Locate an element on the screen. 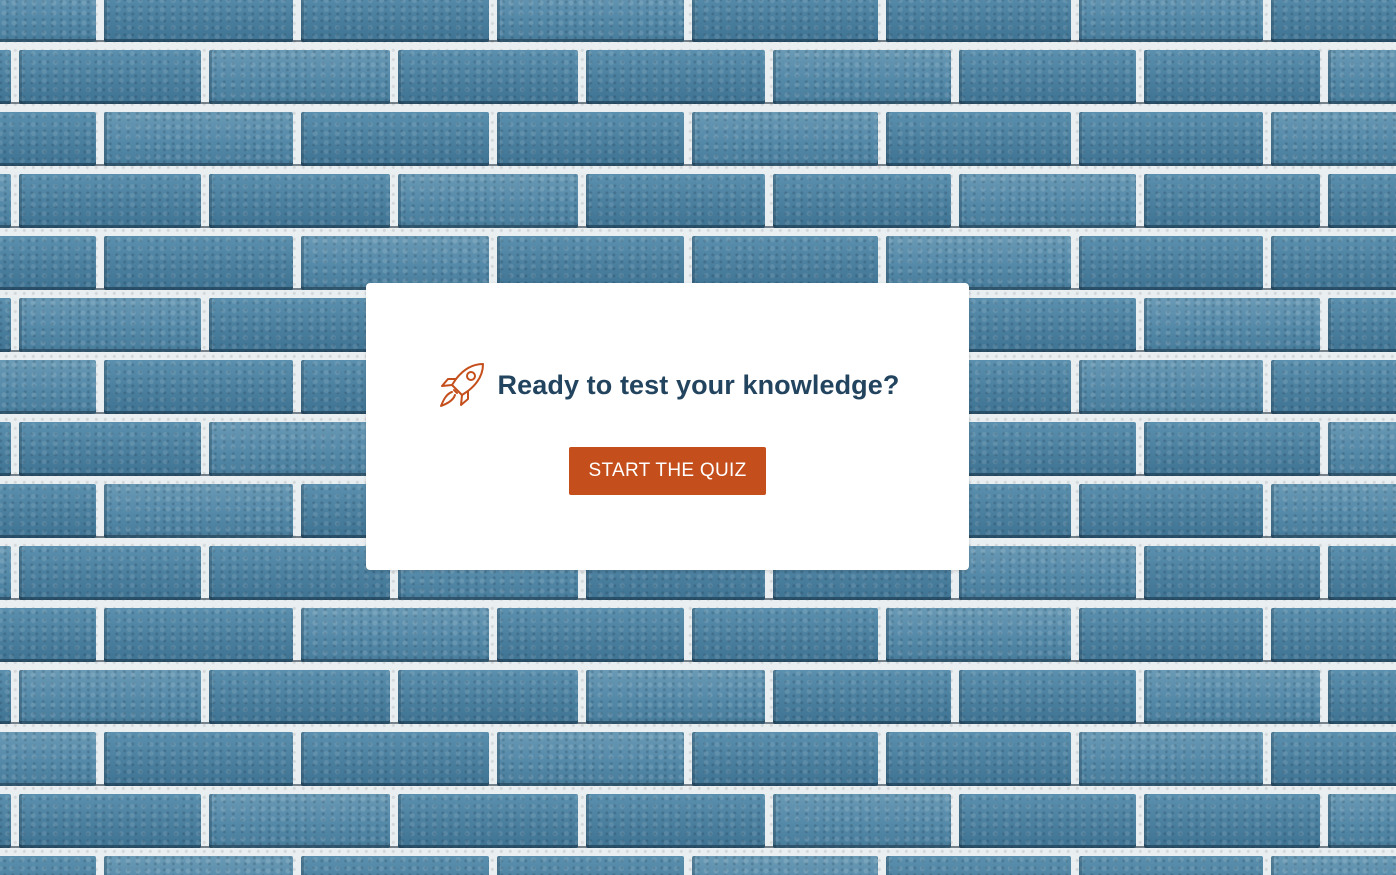 The width and height of the screenshot is (1396, 875). start-quiz-button: START THE QUIZ is located at coordinates (667, 471).